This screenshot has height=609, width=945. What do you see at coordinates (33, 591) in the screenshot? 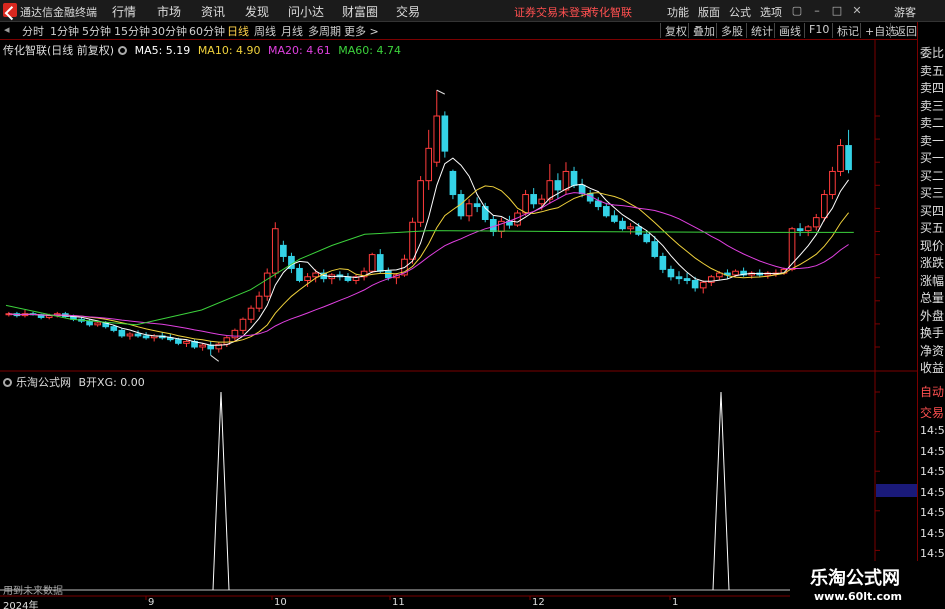
I see `future-data-note: 用到未来数据` at bounding box center [33, 591].